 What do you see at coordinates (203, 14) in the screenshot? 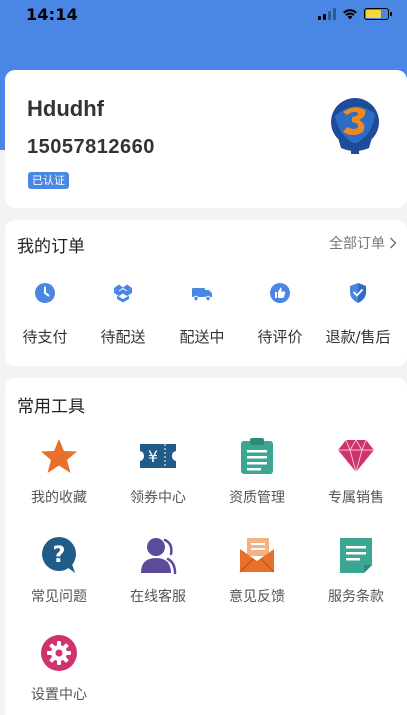
I see `status-bar: 14:14` at bounding box center [203, 14].